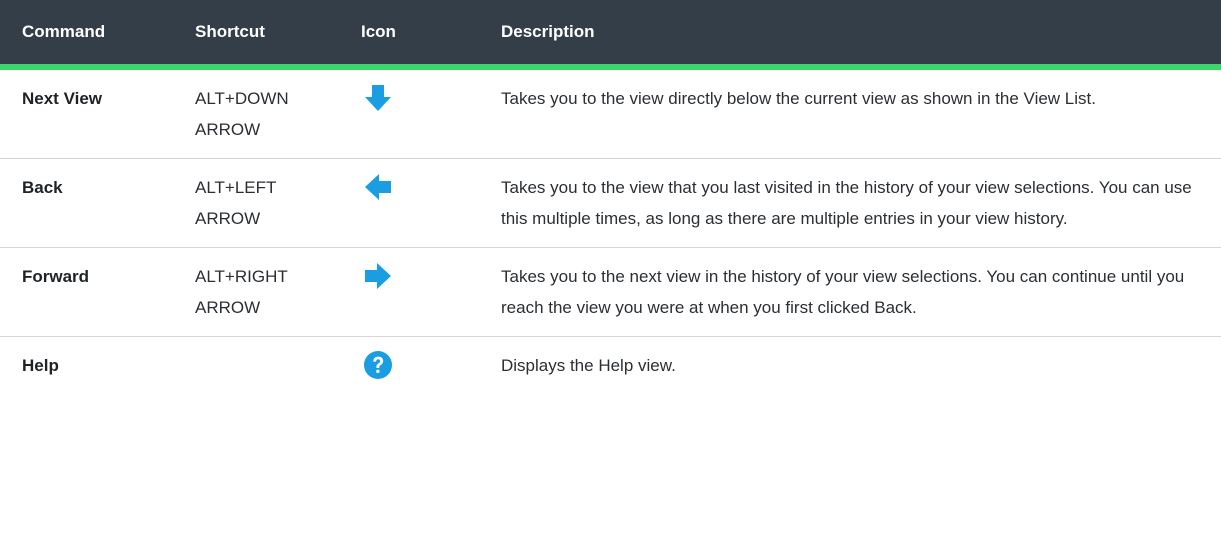  I want to click on shortcut-cell, so click(256, 366).